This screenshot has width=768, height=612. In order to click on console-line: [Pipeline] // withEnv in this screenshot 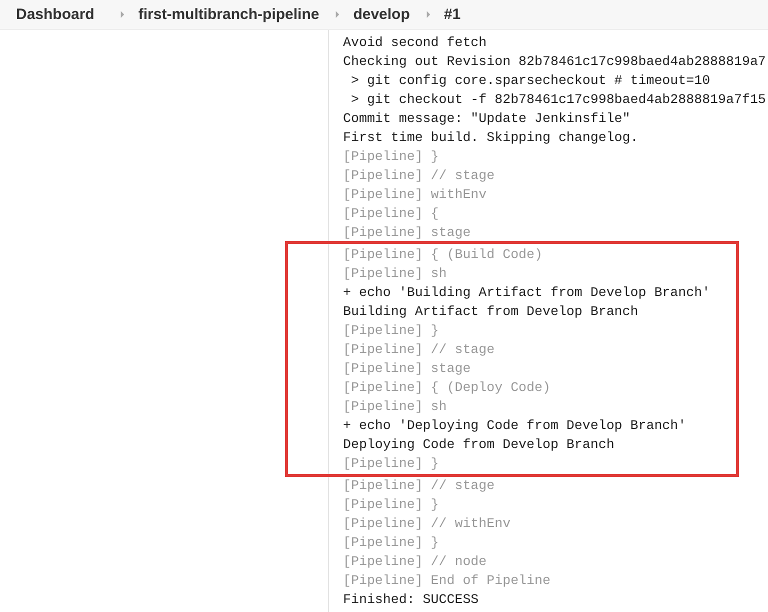, I will do `click(427, 524)`.